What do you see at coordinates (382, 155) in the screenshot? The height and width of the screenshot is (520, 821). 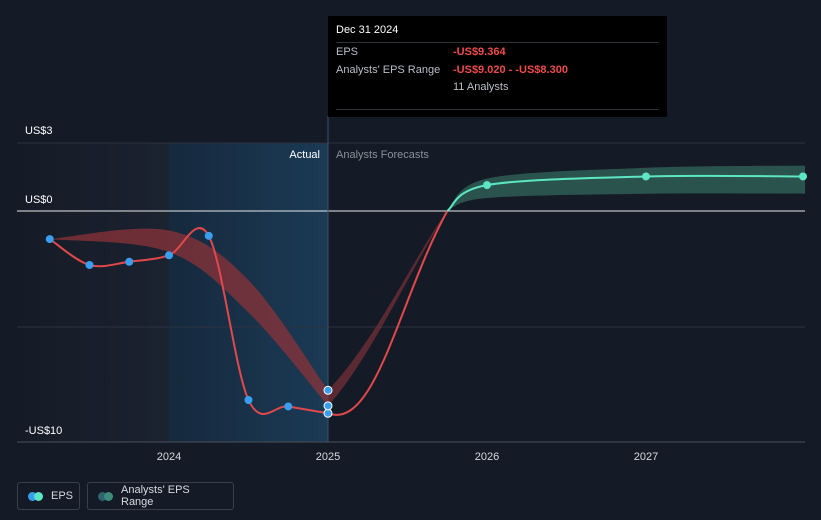 I see `forecast-label: Analysts Forecasts` at bounding box center [382, 155].